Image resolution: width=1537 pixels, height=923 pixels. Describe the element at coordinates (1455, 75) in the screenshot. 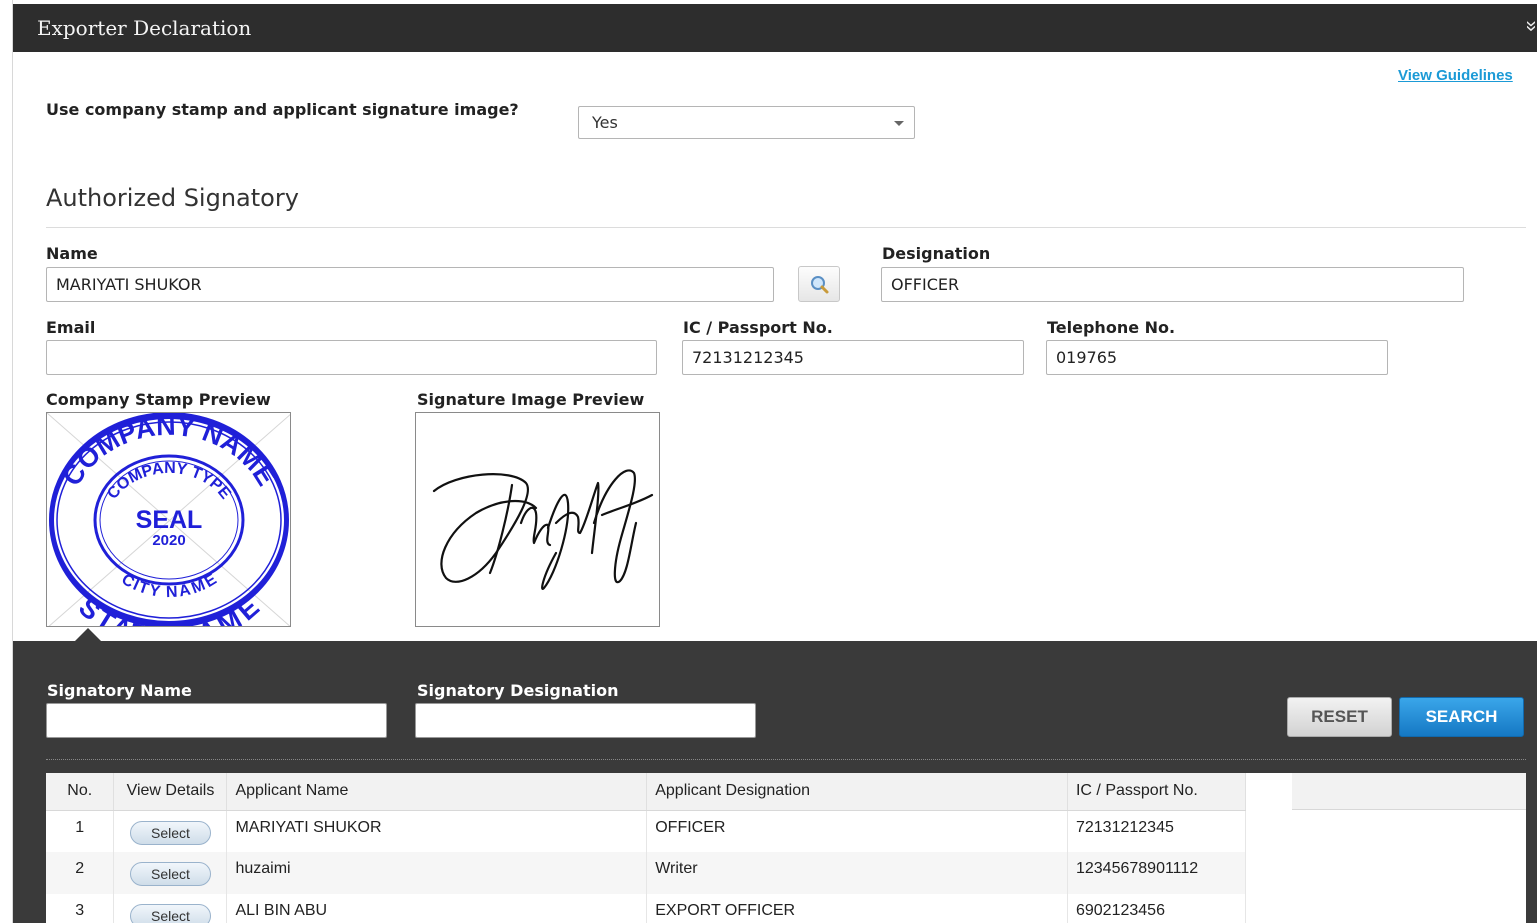

I see `view-guidelines-link: View Guidelines` at that location.